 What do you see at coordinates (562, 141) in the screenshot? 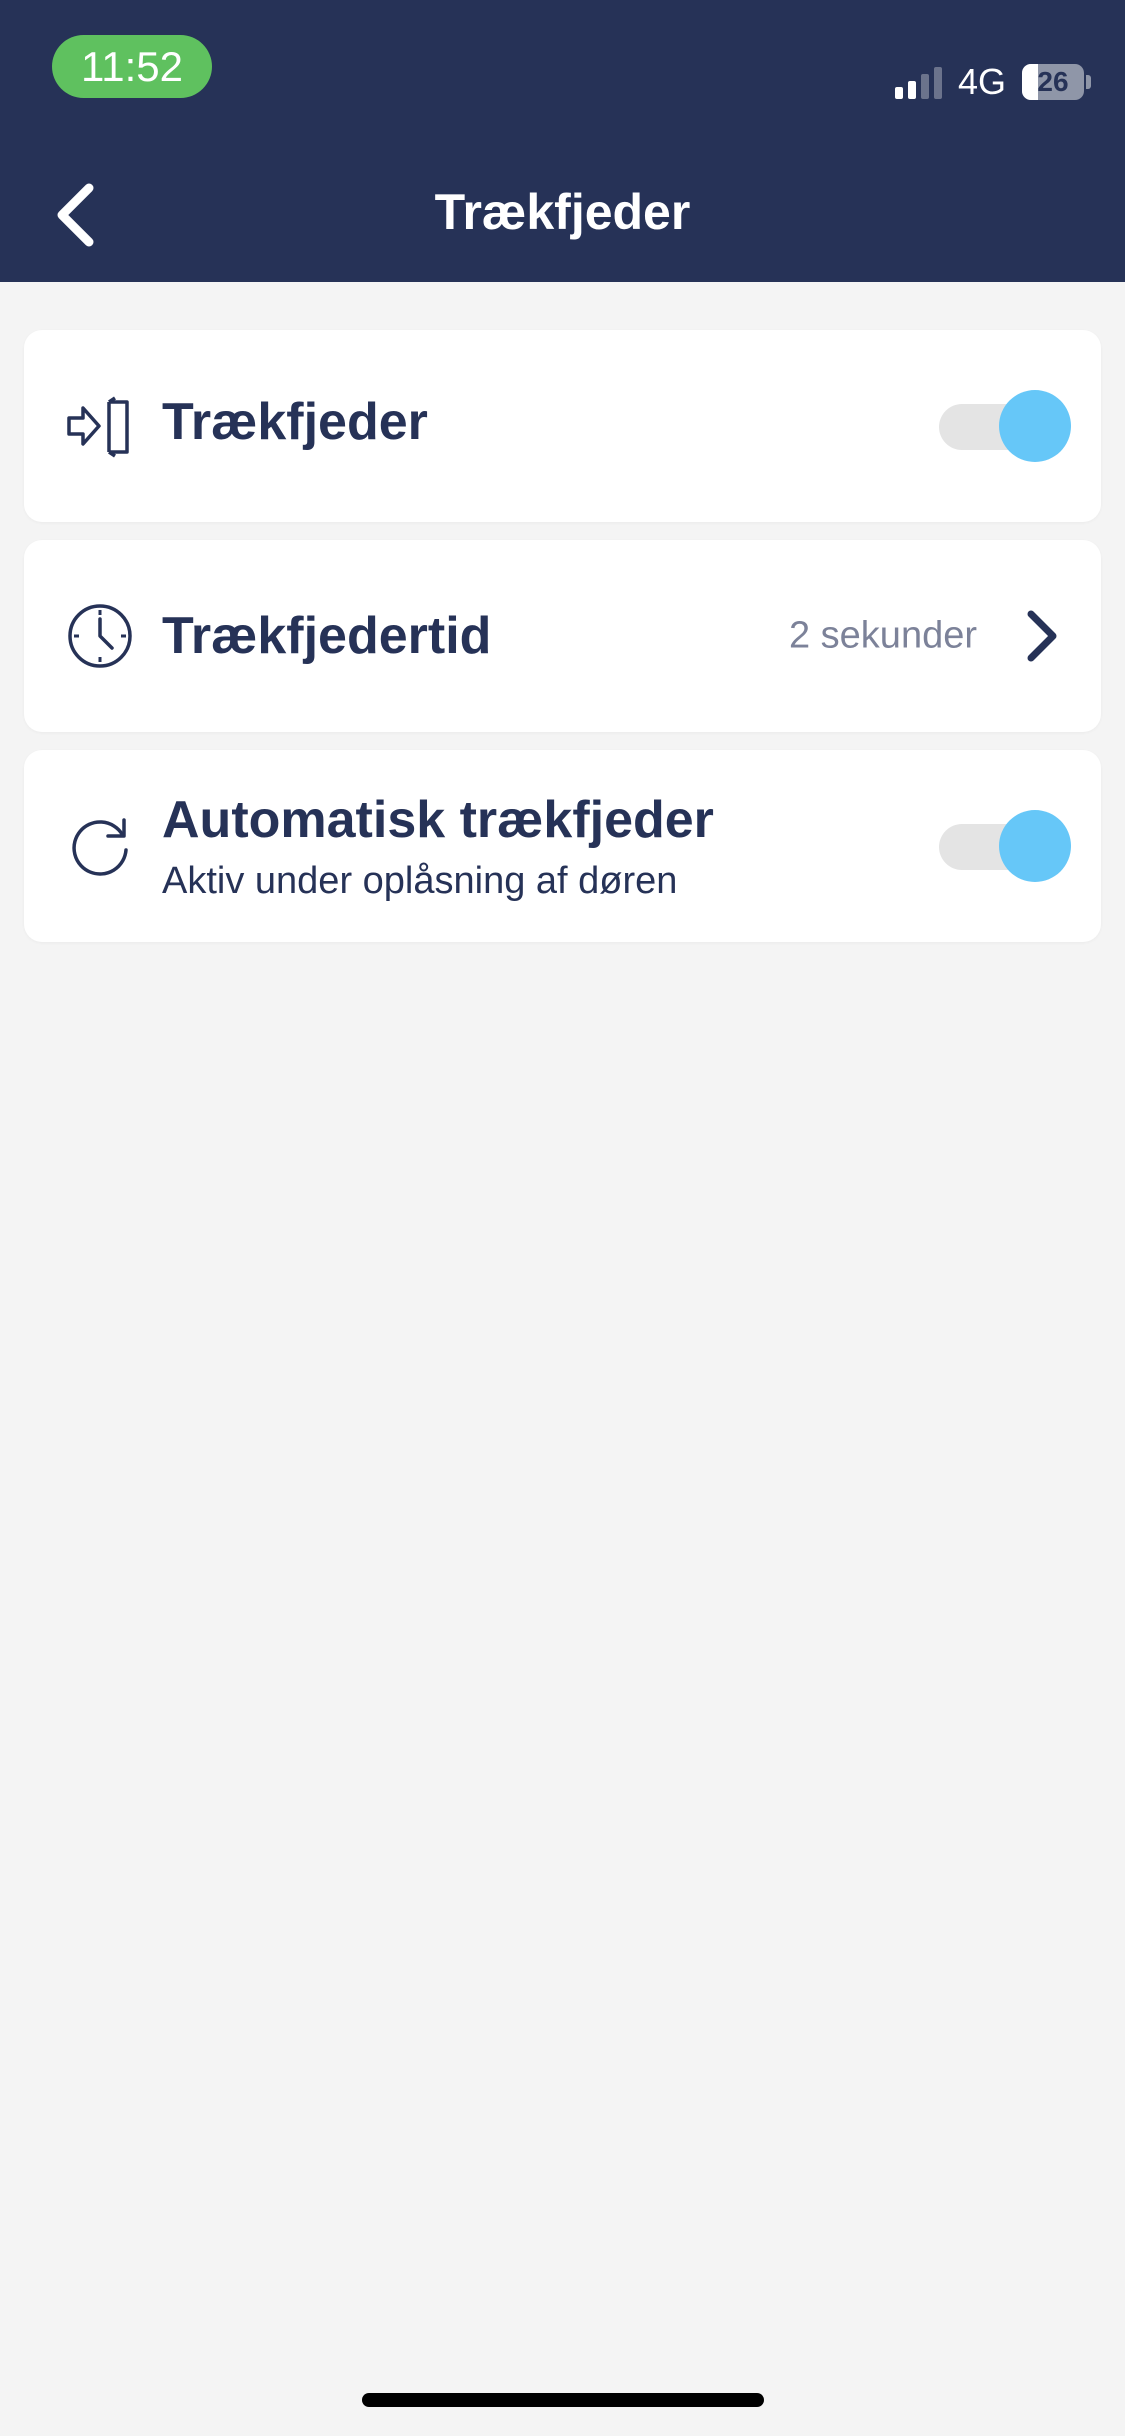
I see `header-bar: 11:52 4G 26 Trækfjeder` at bounding box center [562, 141].